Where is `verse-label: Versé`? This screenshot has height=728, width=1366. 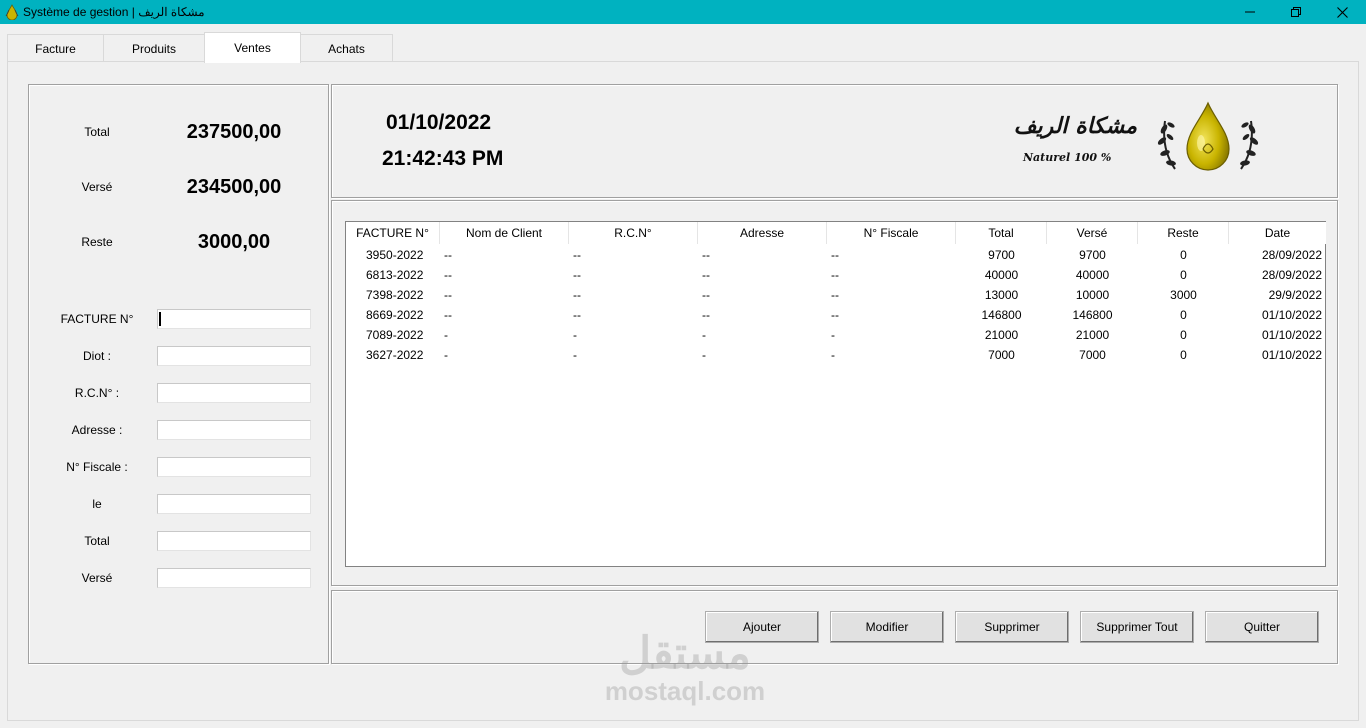 verse-label: Versé is located at coordinates (97, 187).